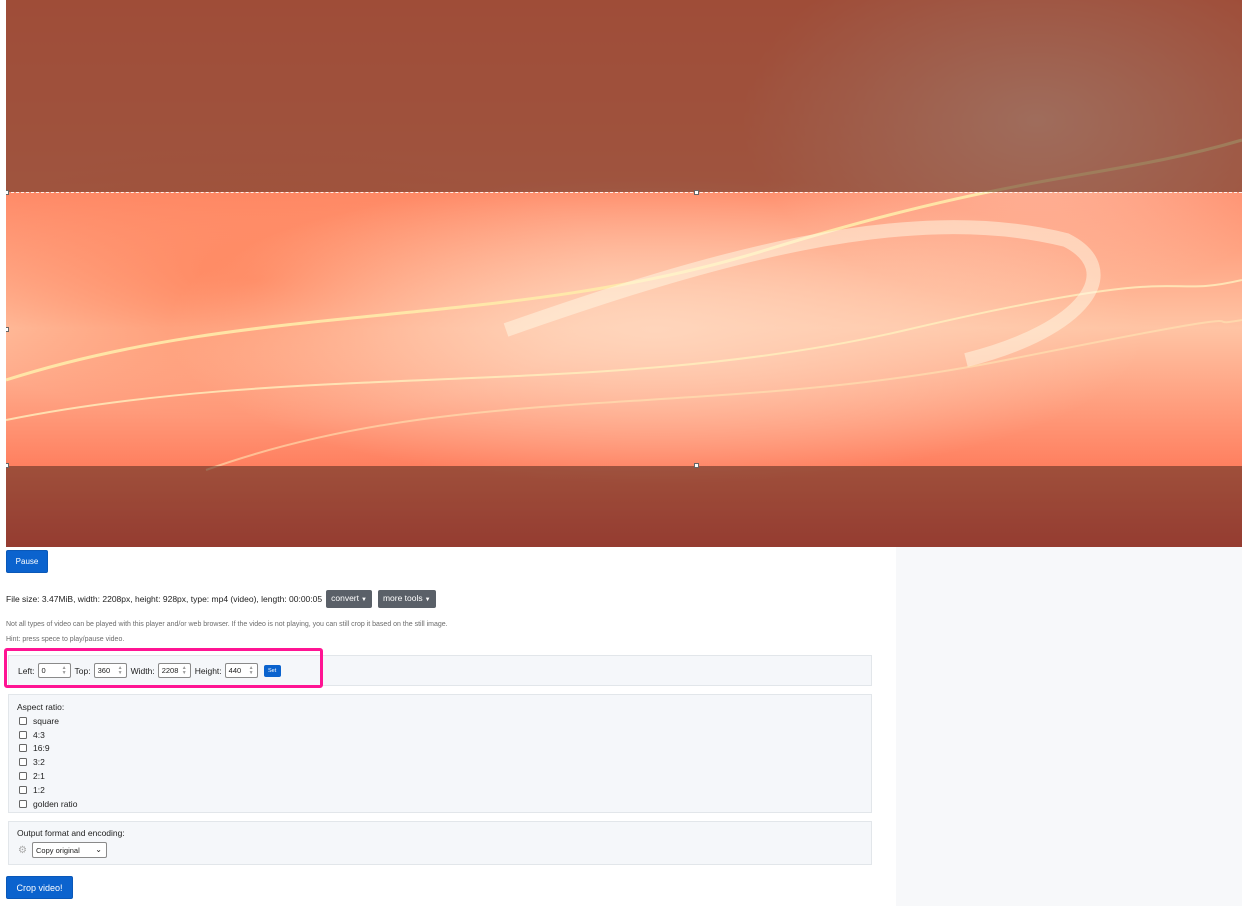 Image resolution: width=1242 pixels, height=906 pixels. What do you see at coordinates (58, 850) in the screenshot?
I see `output-format-value: Copy original` at bounding box center [58, 850].